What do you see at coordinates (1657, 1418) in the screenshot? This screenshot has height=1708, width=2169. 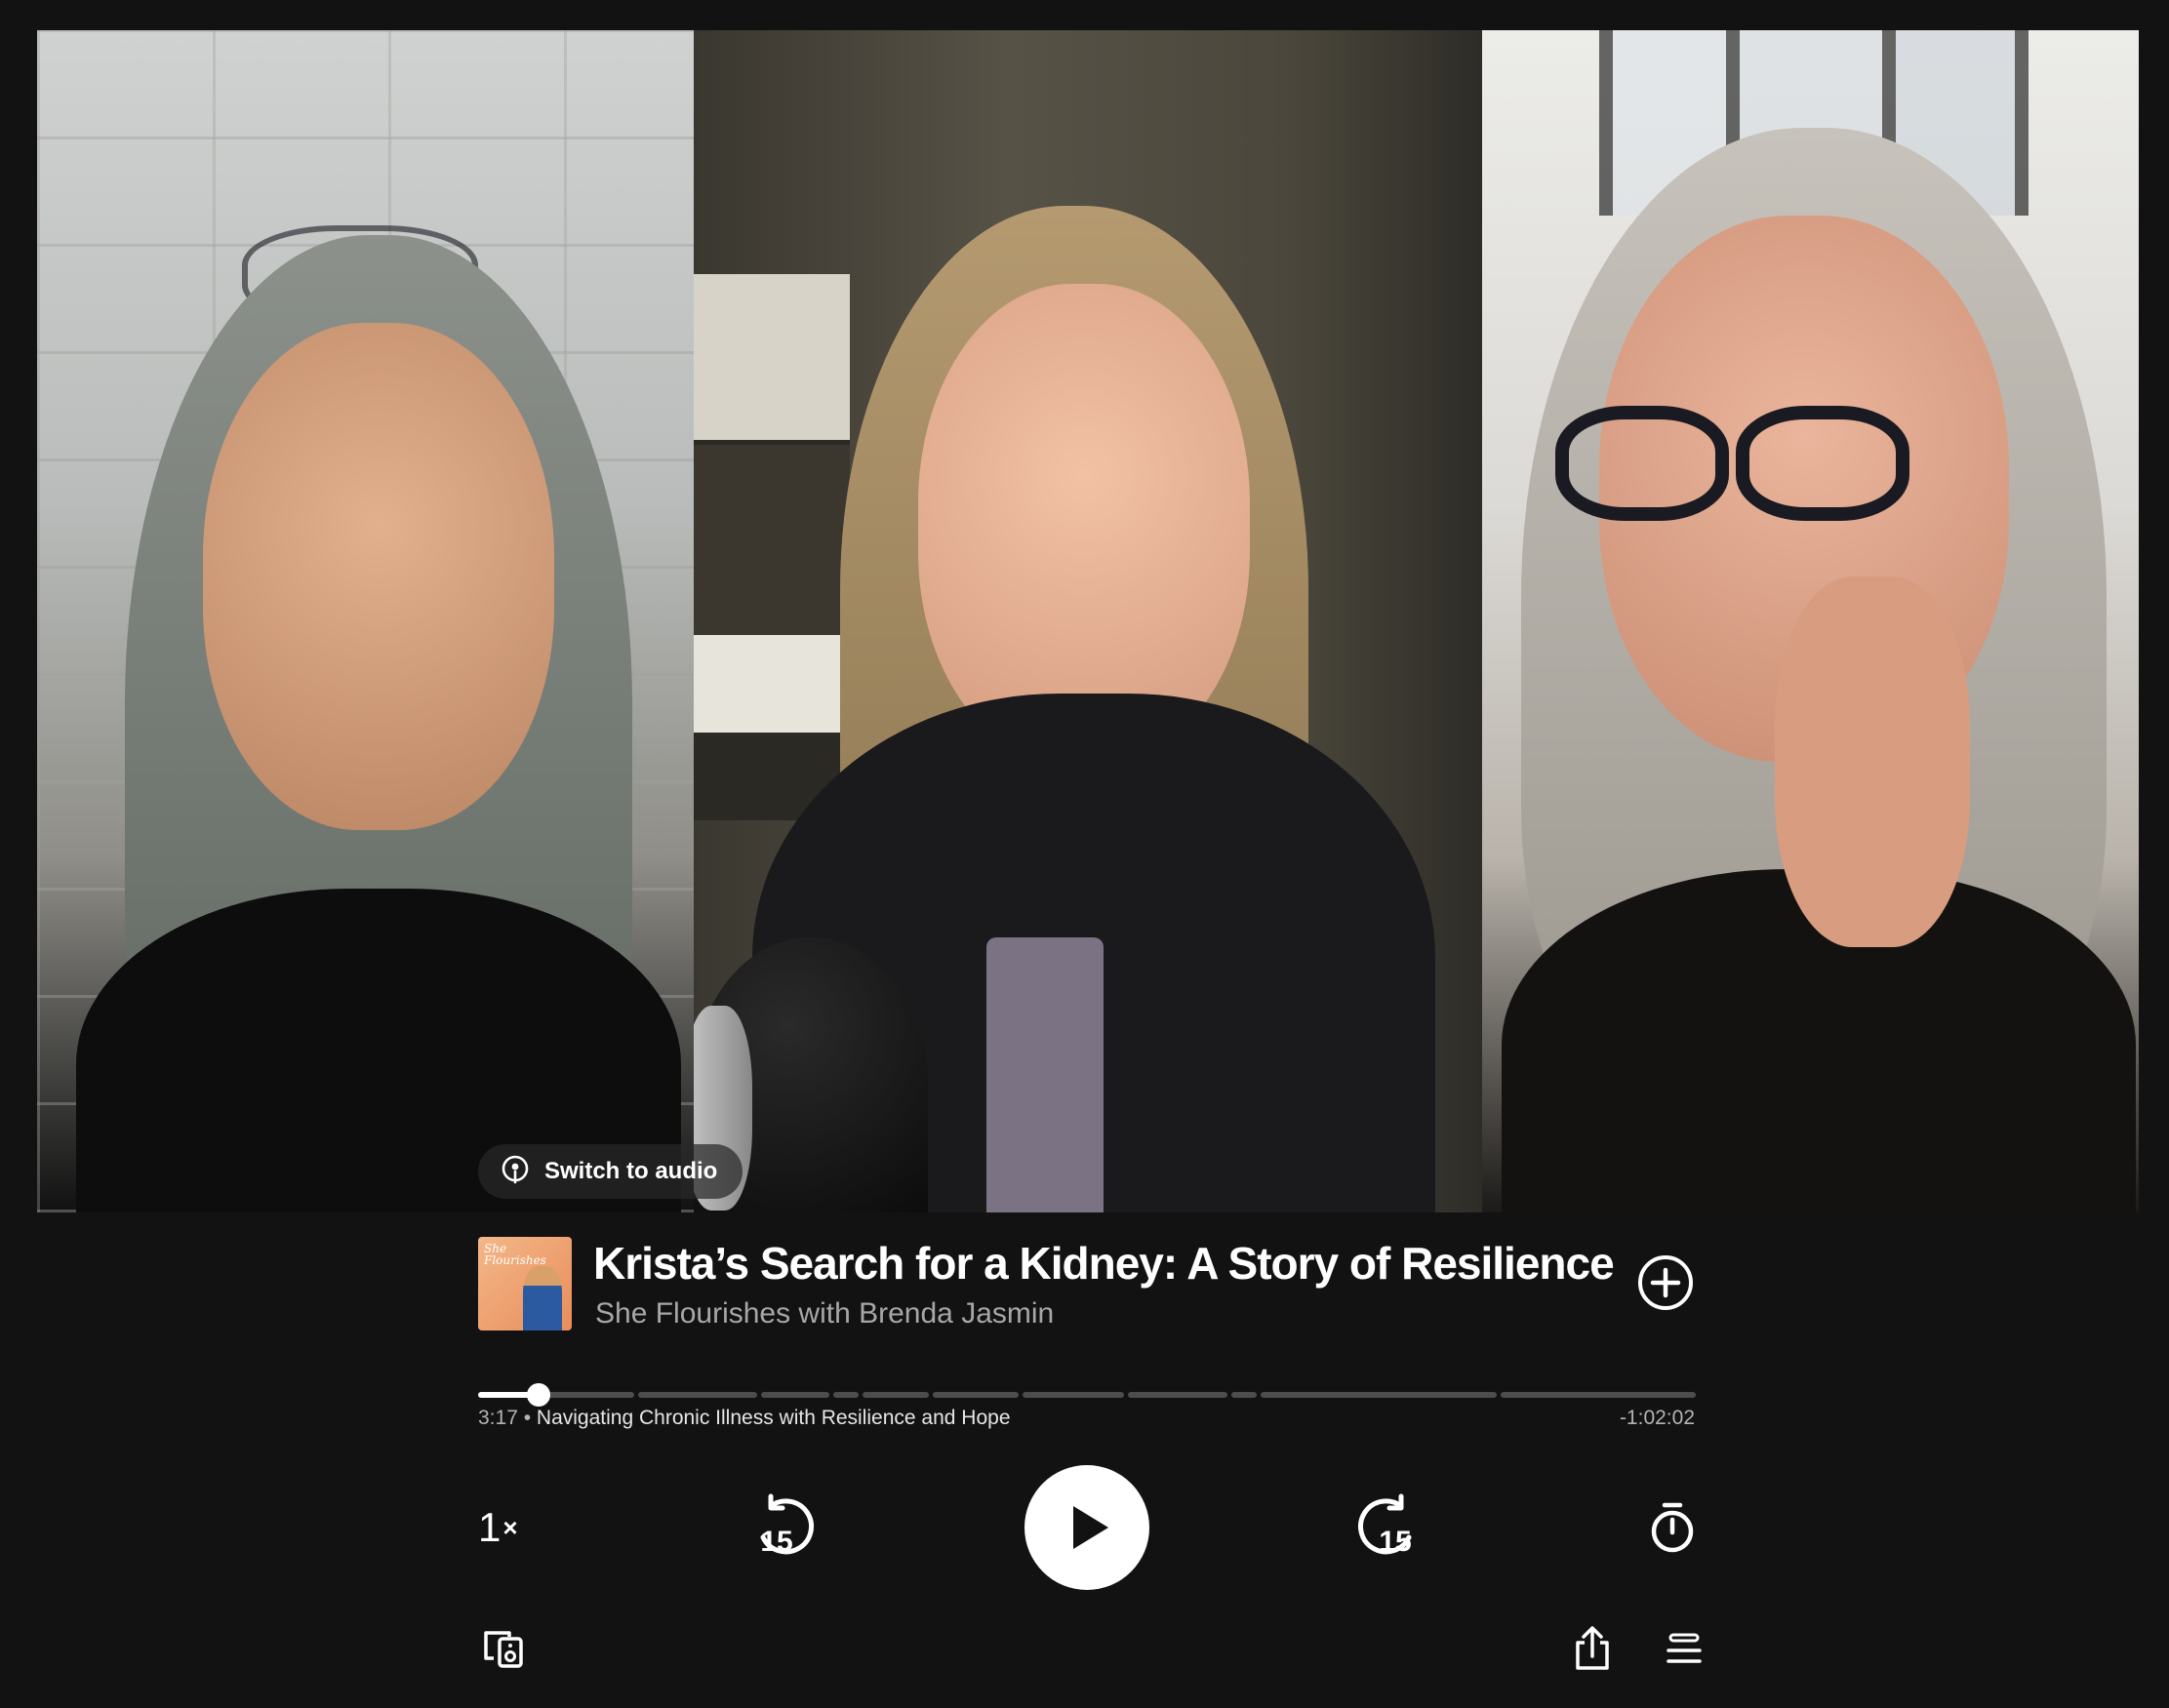 I see `remaining-time: -1:02:02` at bounding box center [1657, 1418].